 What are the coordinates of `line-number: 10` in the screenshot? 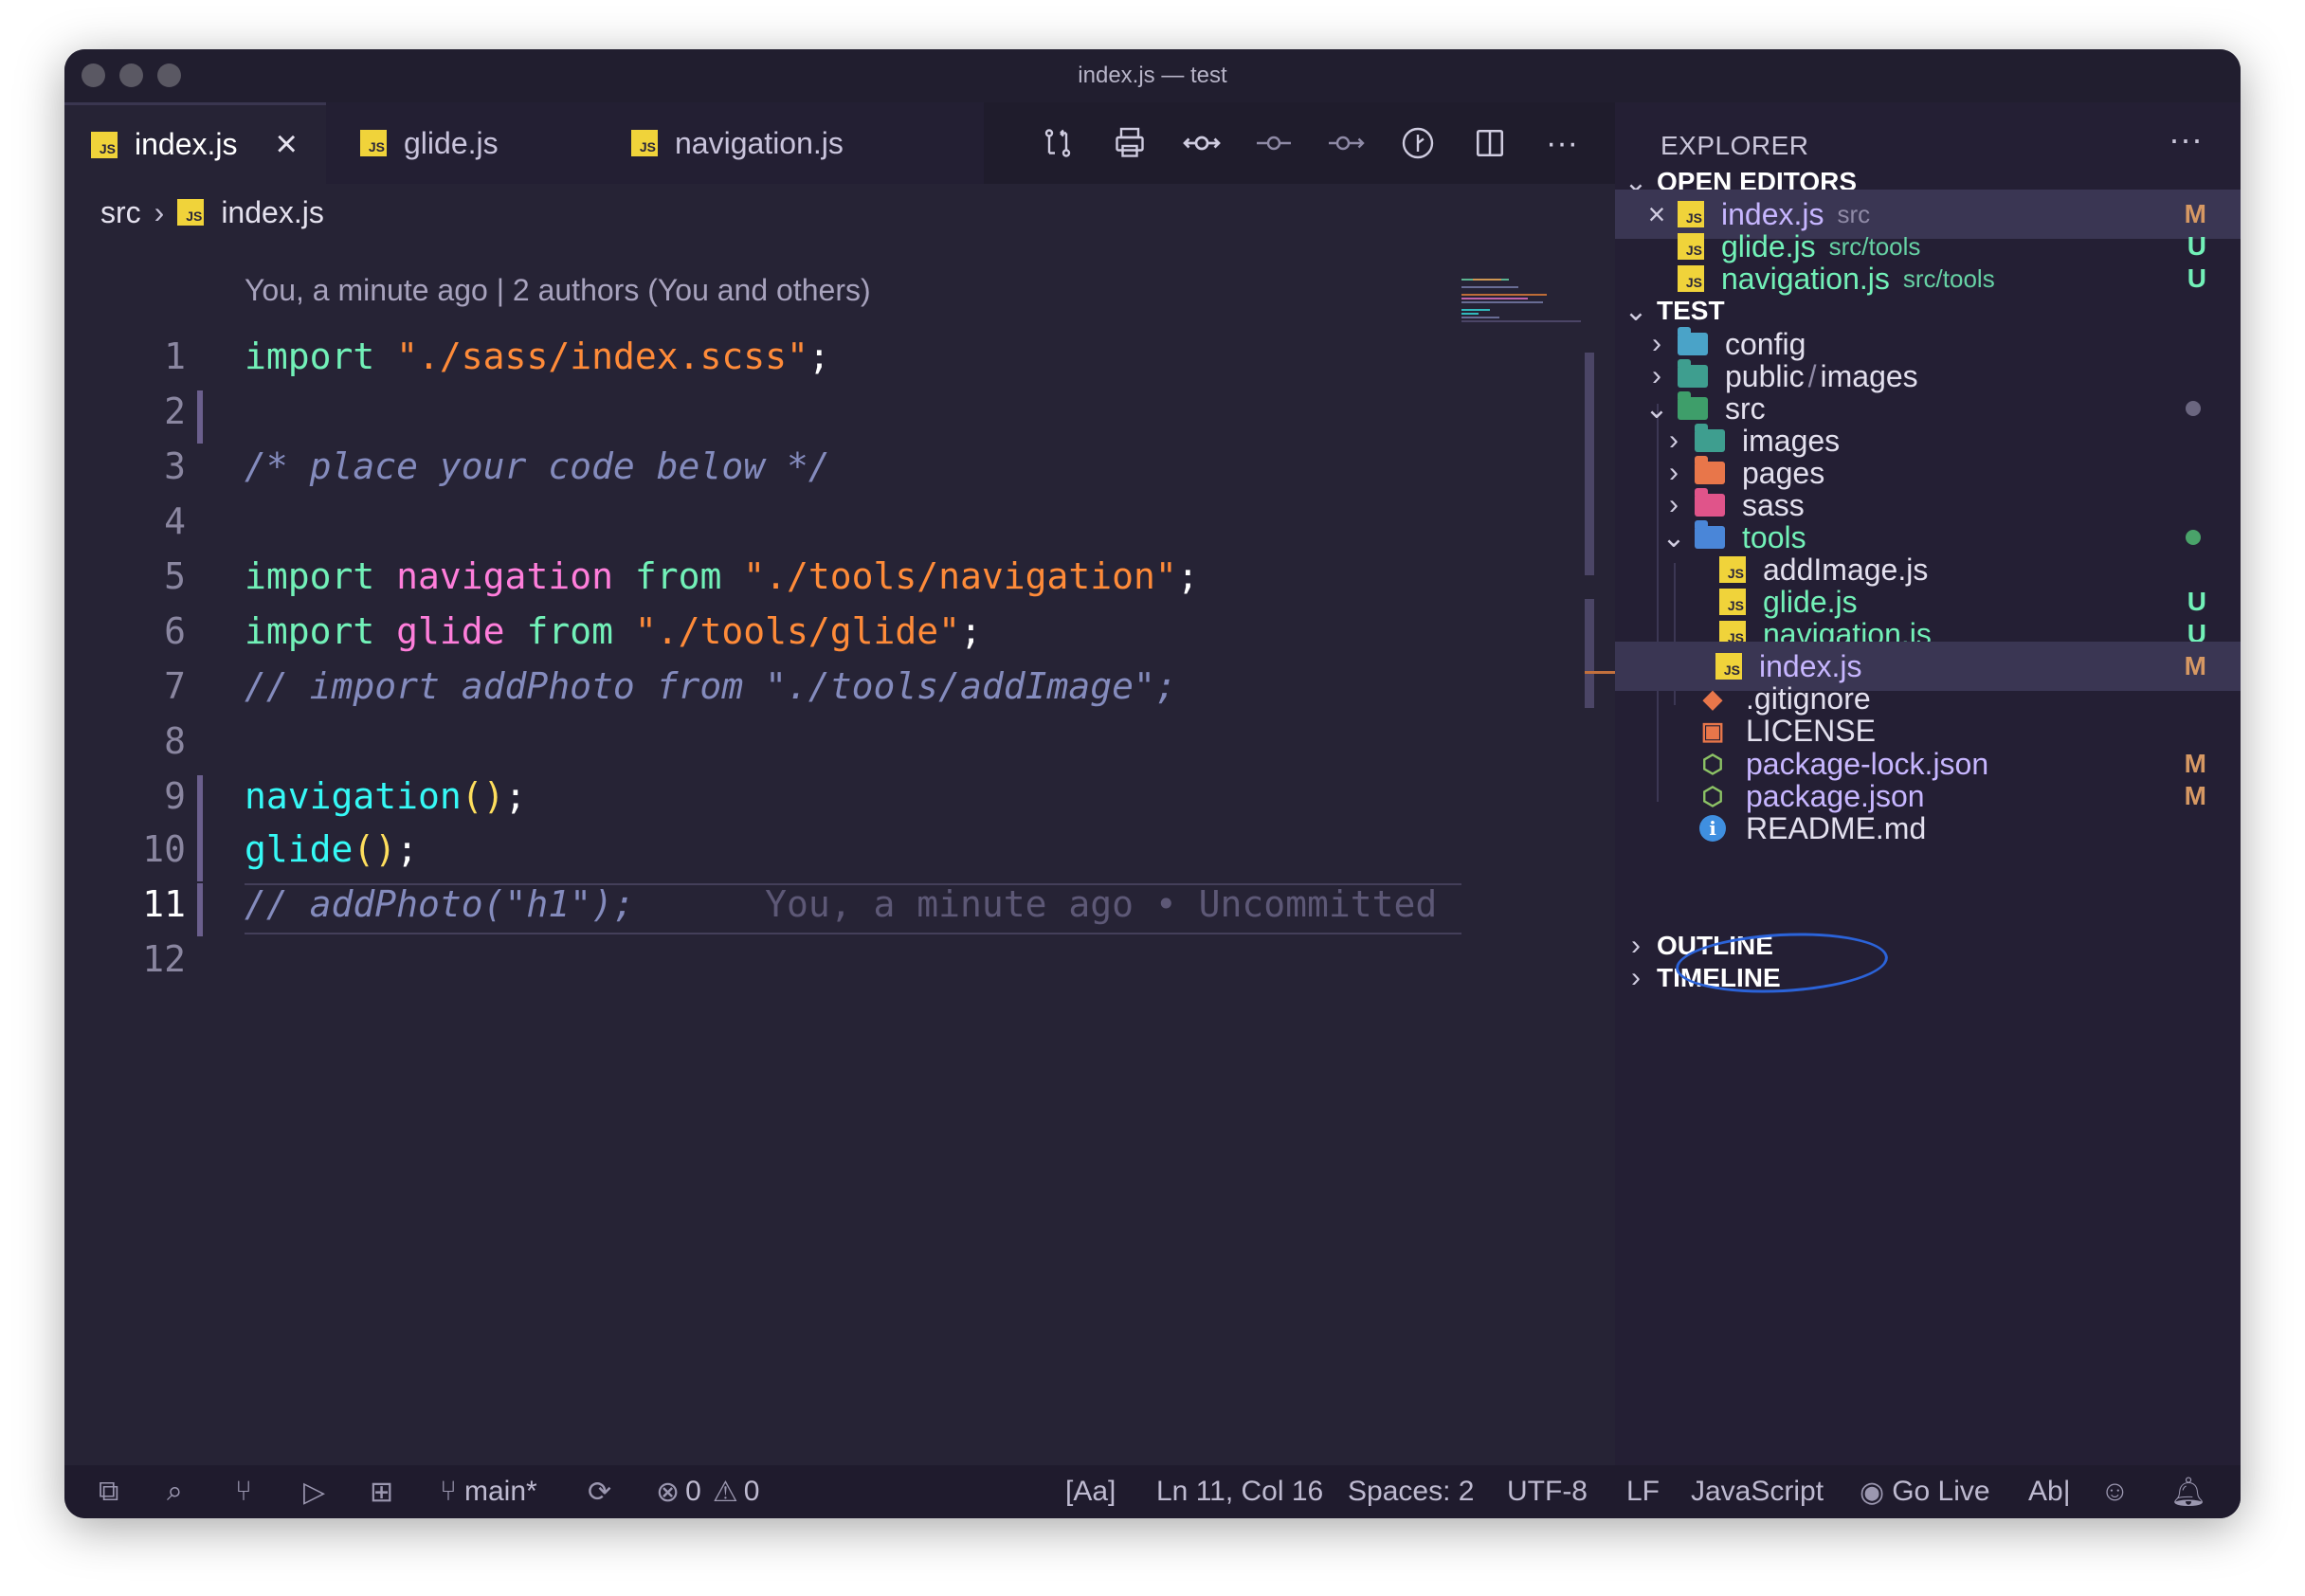 It's located at (164, 849).